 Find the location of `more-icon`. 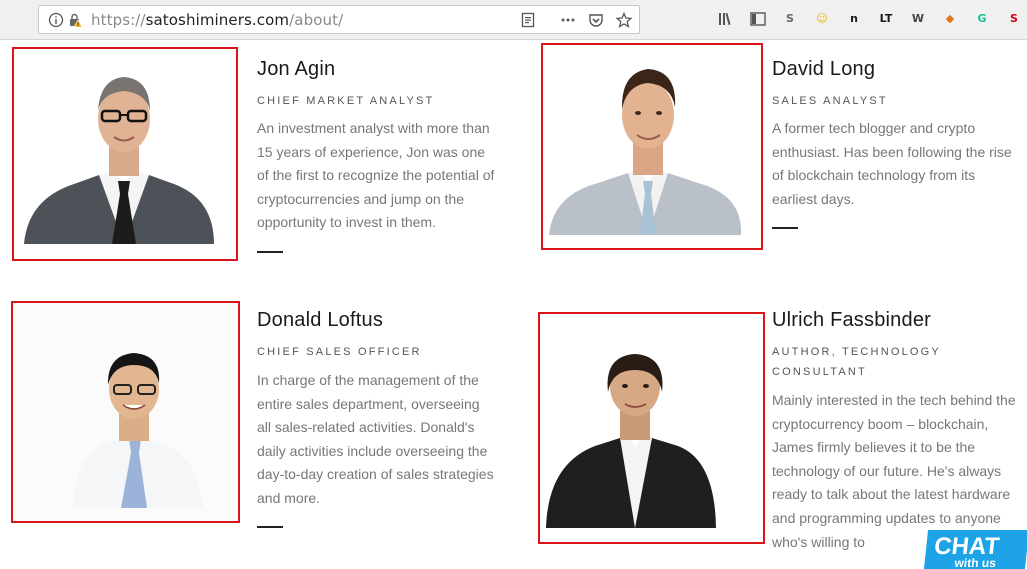

more-icon is located at coordinates (568, 20).